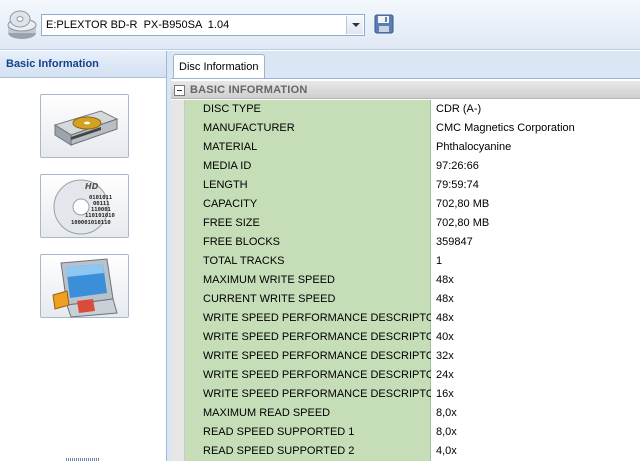 The width and height of the screenshot is (640, 461). What do you see at coordinates (535, 451) in the screenshot?
I see `property-value: 4,0x` at bounding box center [535, 451].